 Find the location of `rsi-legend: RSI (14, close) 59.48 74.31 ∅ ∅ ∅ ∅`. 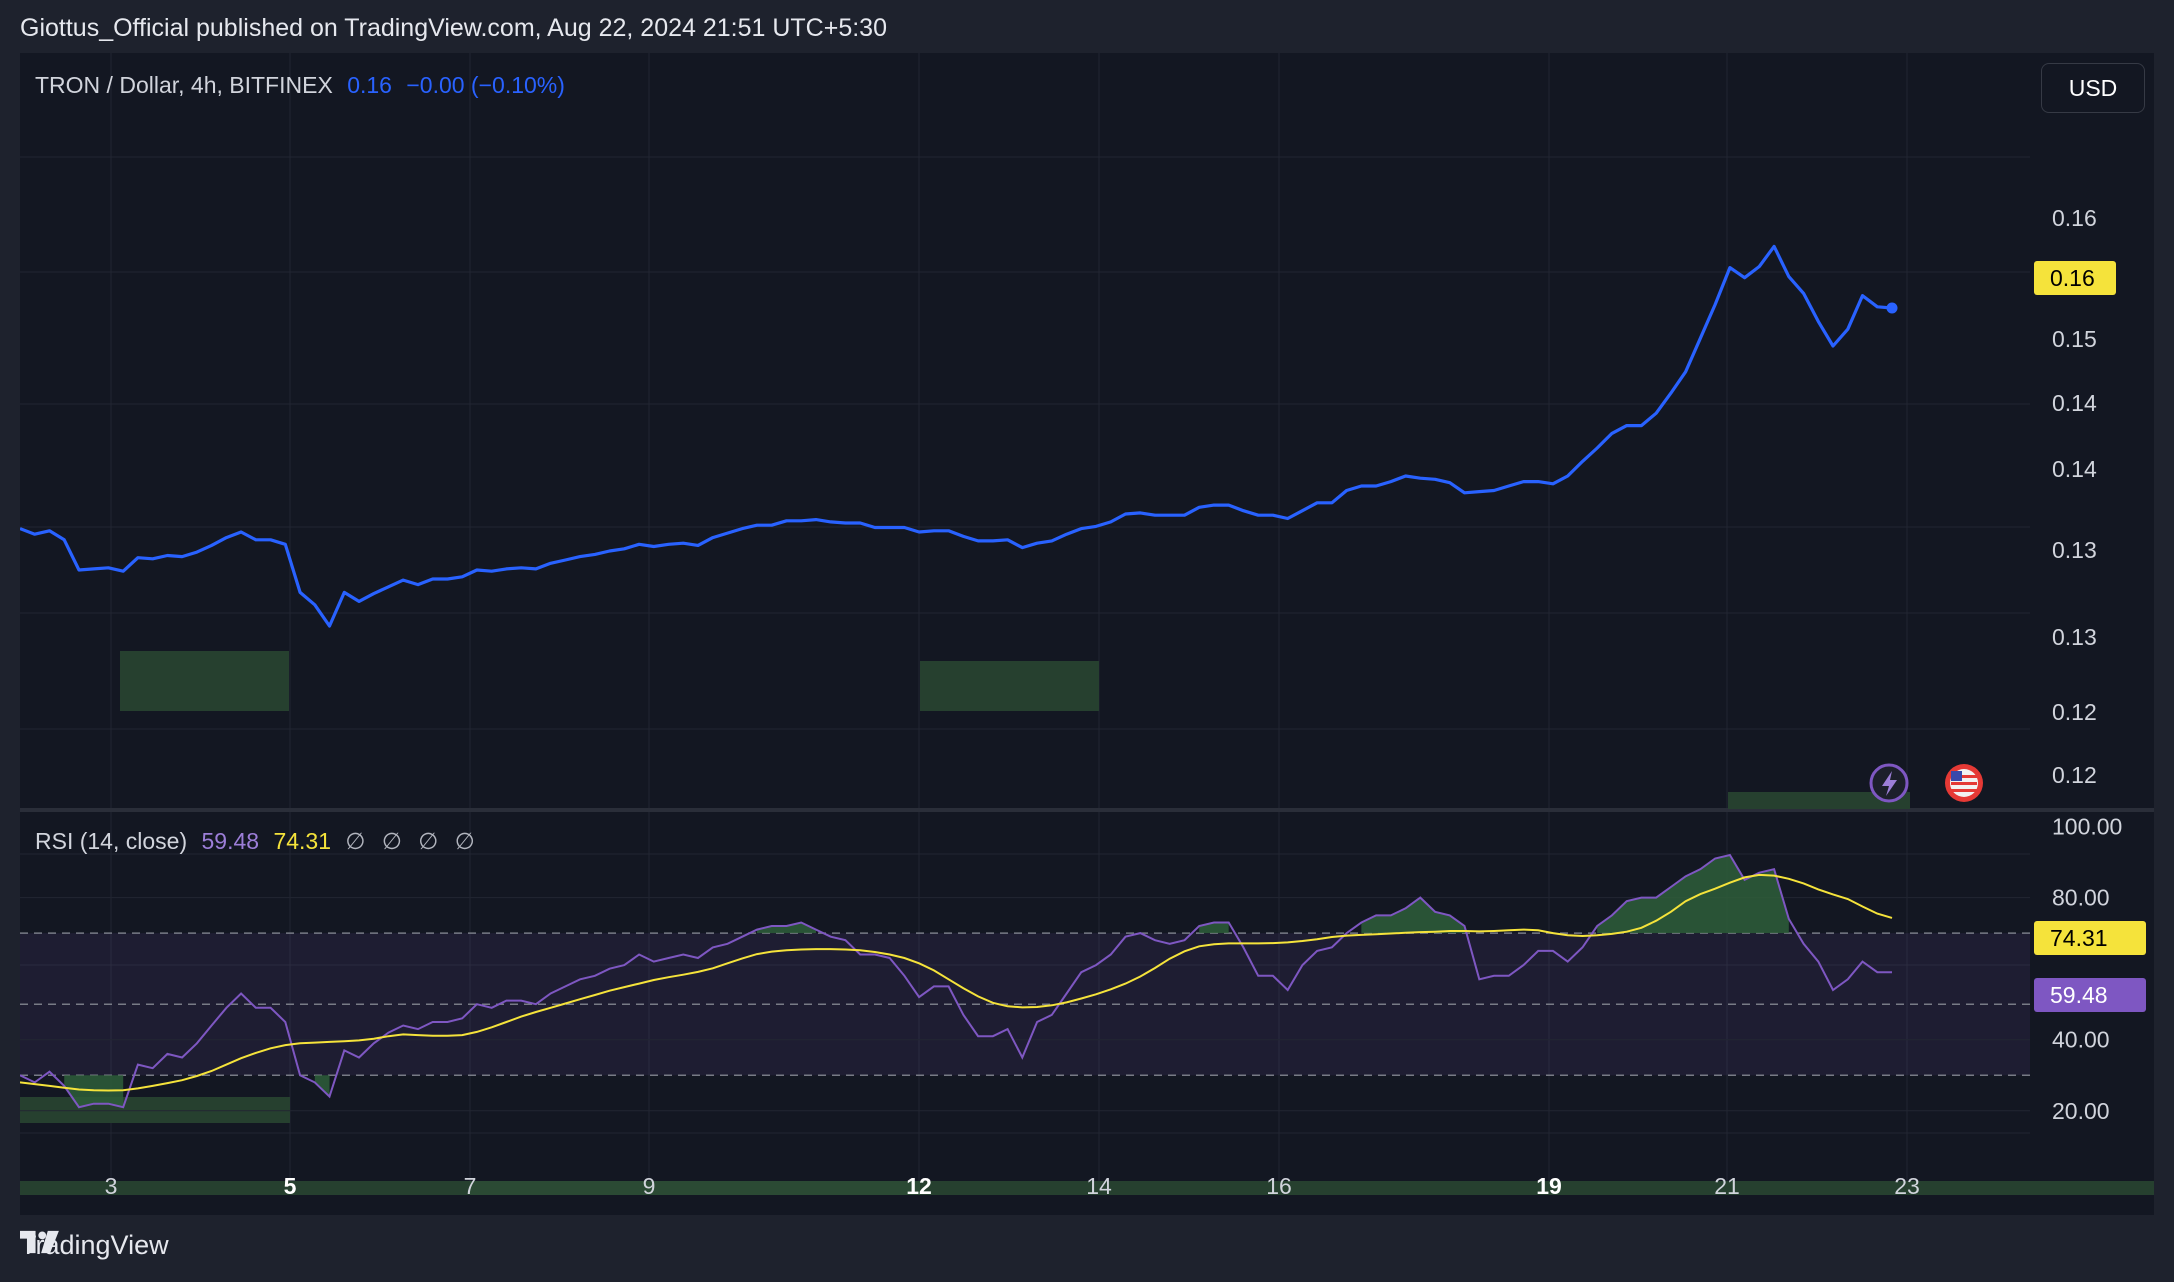

rsi-legend: RSI (14, close) 59.48 74.31 ∅ ∅ ∅ ∅ is located at coordinates (259, 841).